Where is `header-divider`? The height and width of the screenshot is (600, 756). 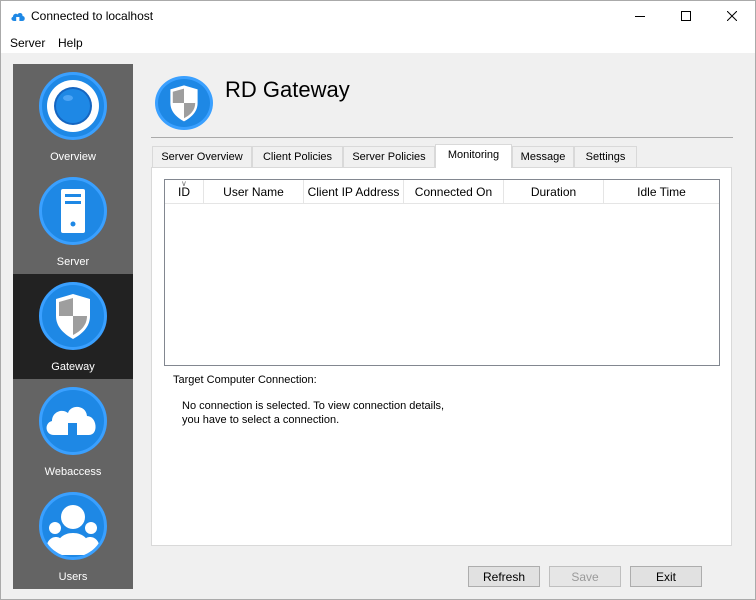 header-divider is located at coordinates (442, 137).